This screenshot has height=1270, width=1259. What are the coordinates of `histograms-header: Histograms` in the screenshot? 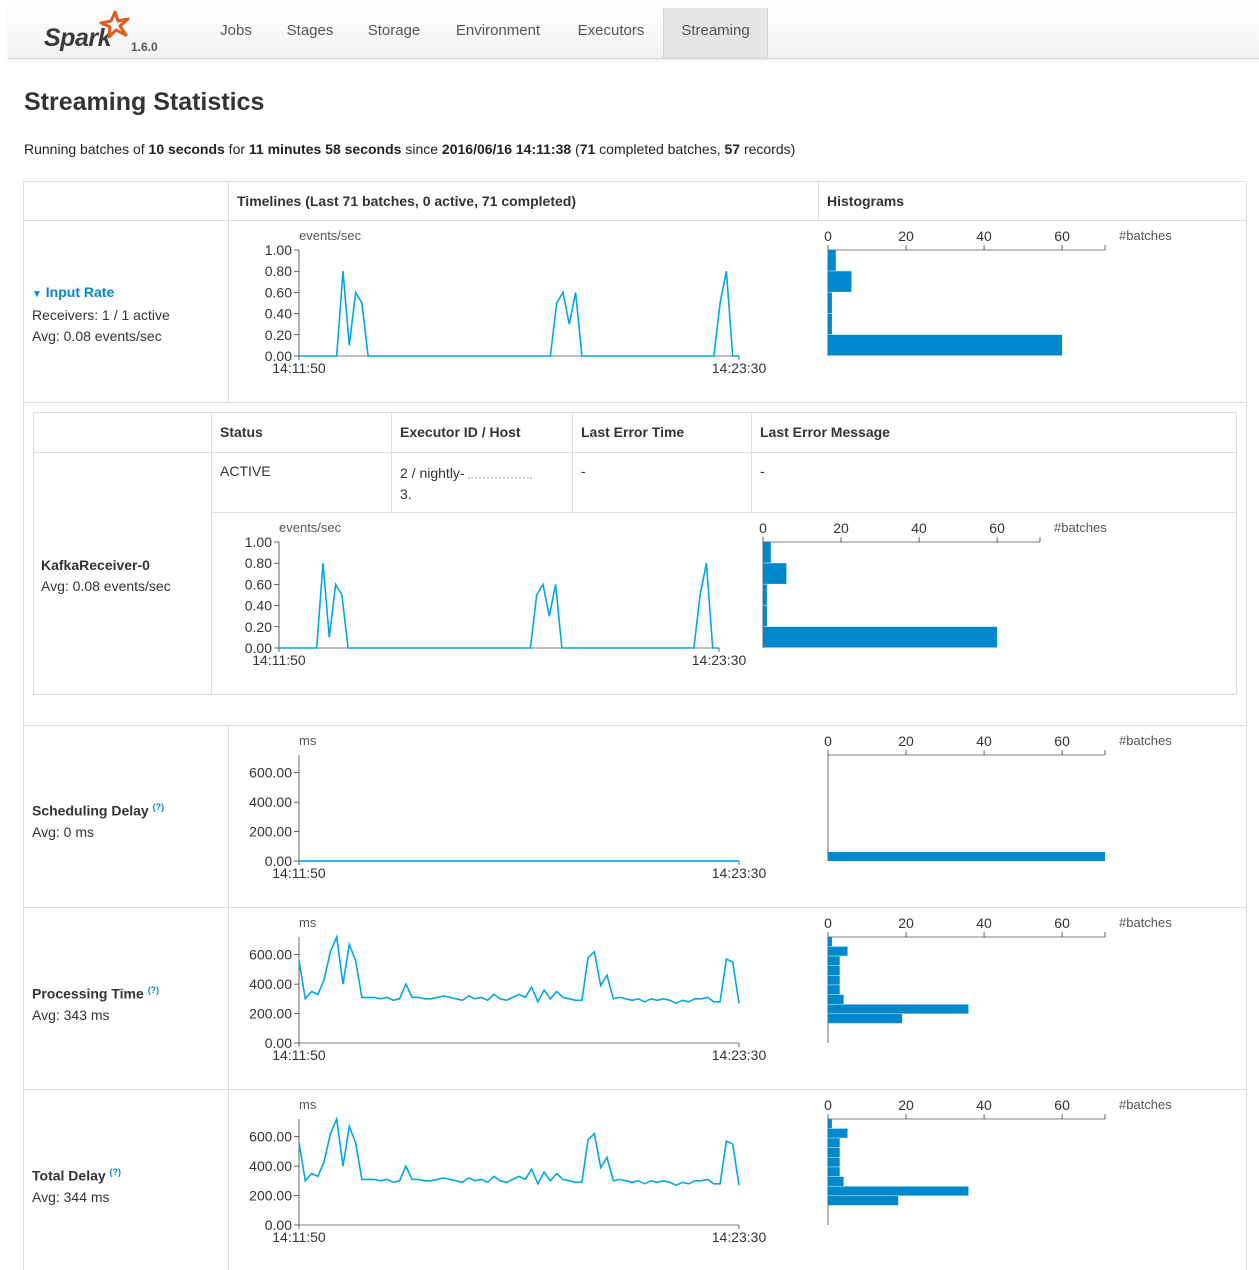 It's located at (866, 201).